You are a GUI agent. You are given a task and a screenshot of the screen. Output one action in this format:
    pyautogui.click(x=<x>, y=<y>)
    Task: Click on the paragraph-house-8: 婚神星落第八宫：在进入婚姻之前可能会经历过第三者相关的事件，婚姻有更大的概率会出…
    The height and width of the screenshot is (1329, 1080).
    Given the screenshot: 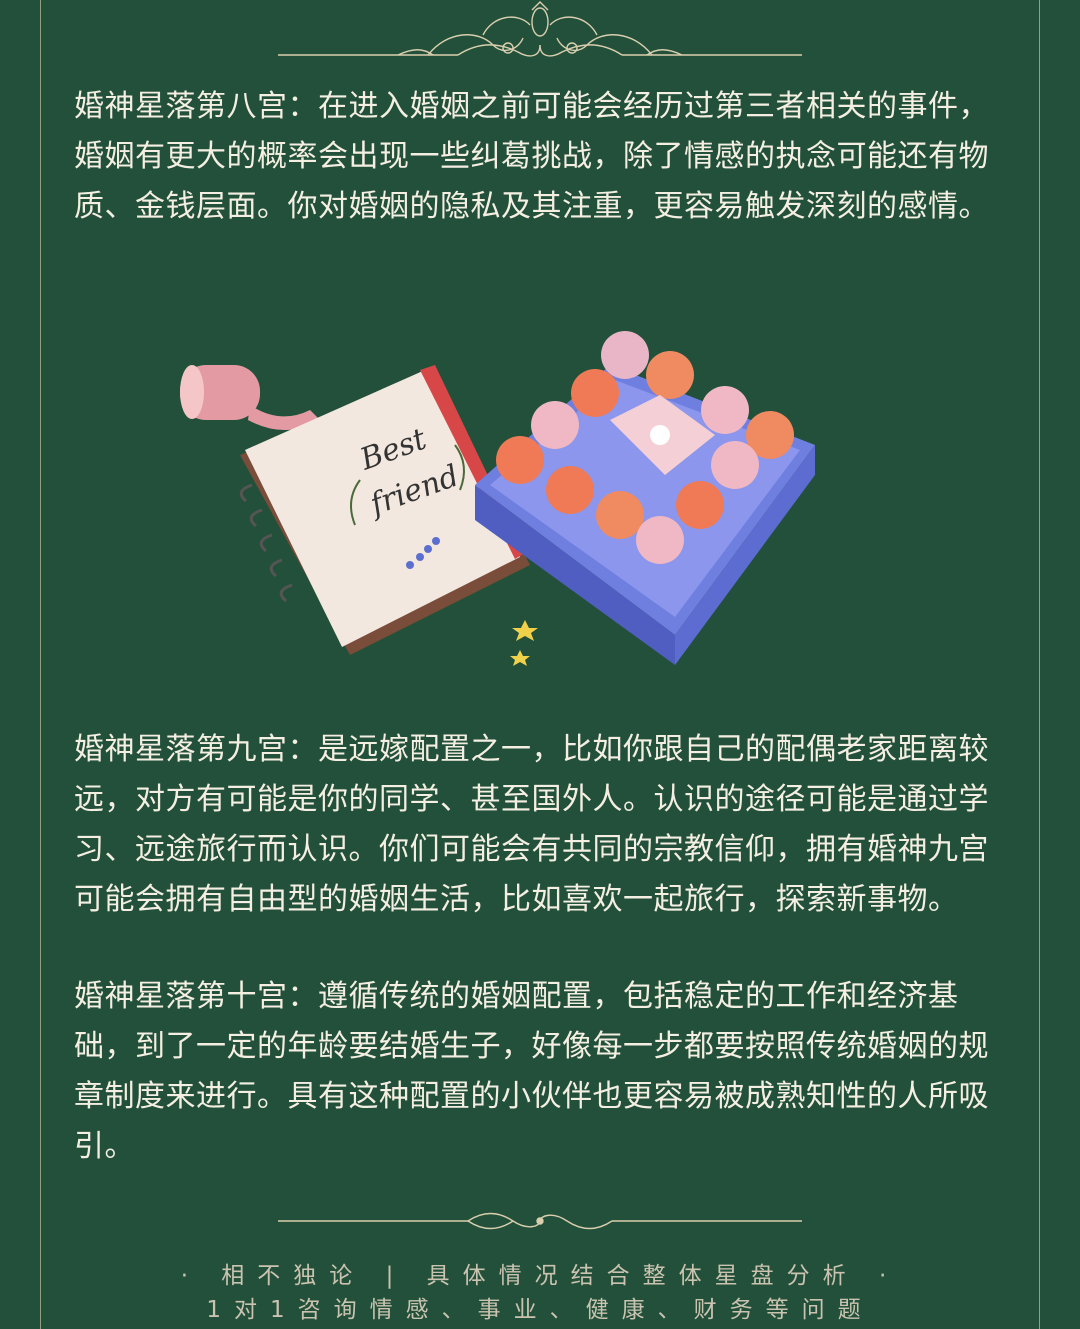 What is the action you would take?
    pyautogui.click(x=531, y=156)
    